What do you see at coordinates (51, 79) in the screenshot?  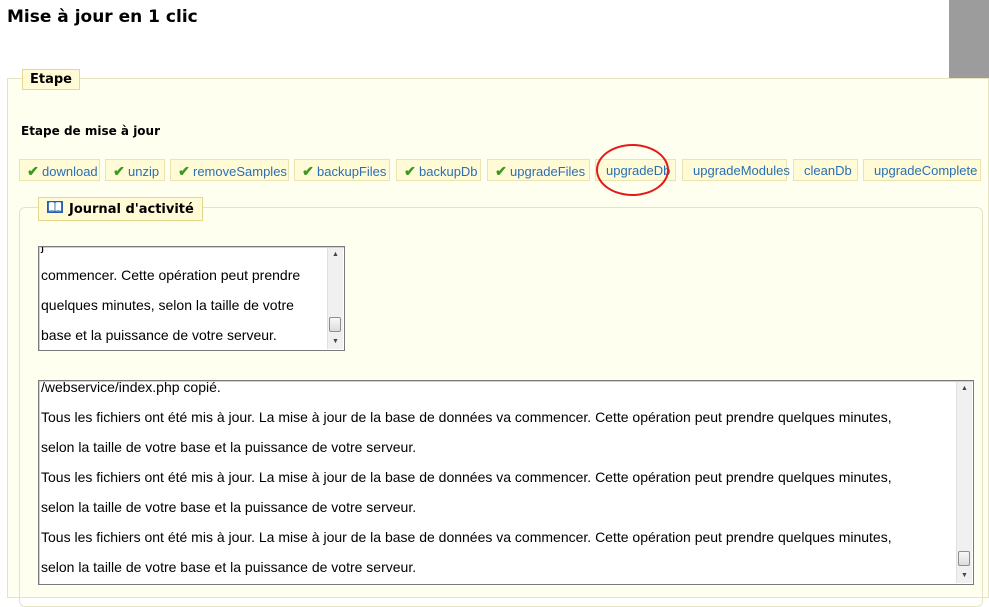 I see `etape-legend: Etape` at bounding box center [51, 79].